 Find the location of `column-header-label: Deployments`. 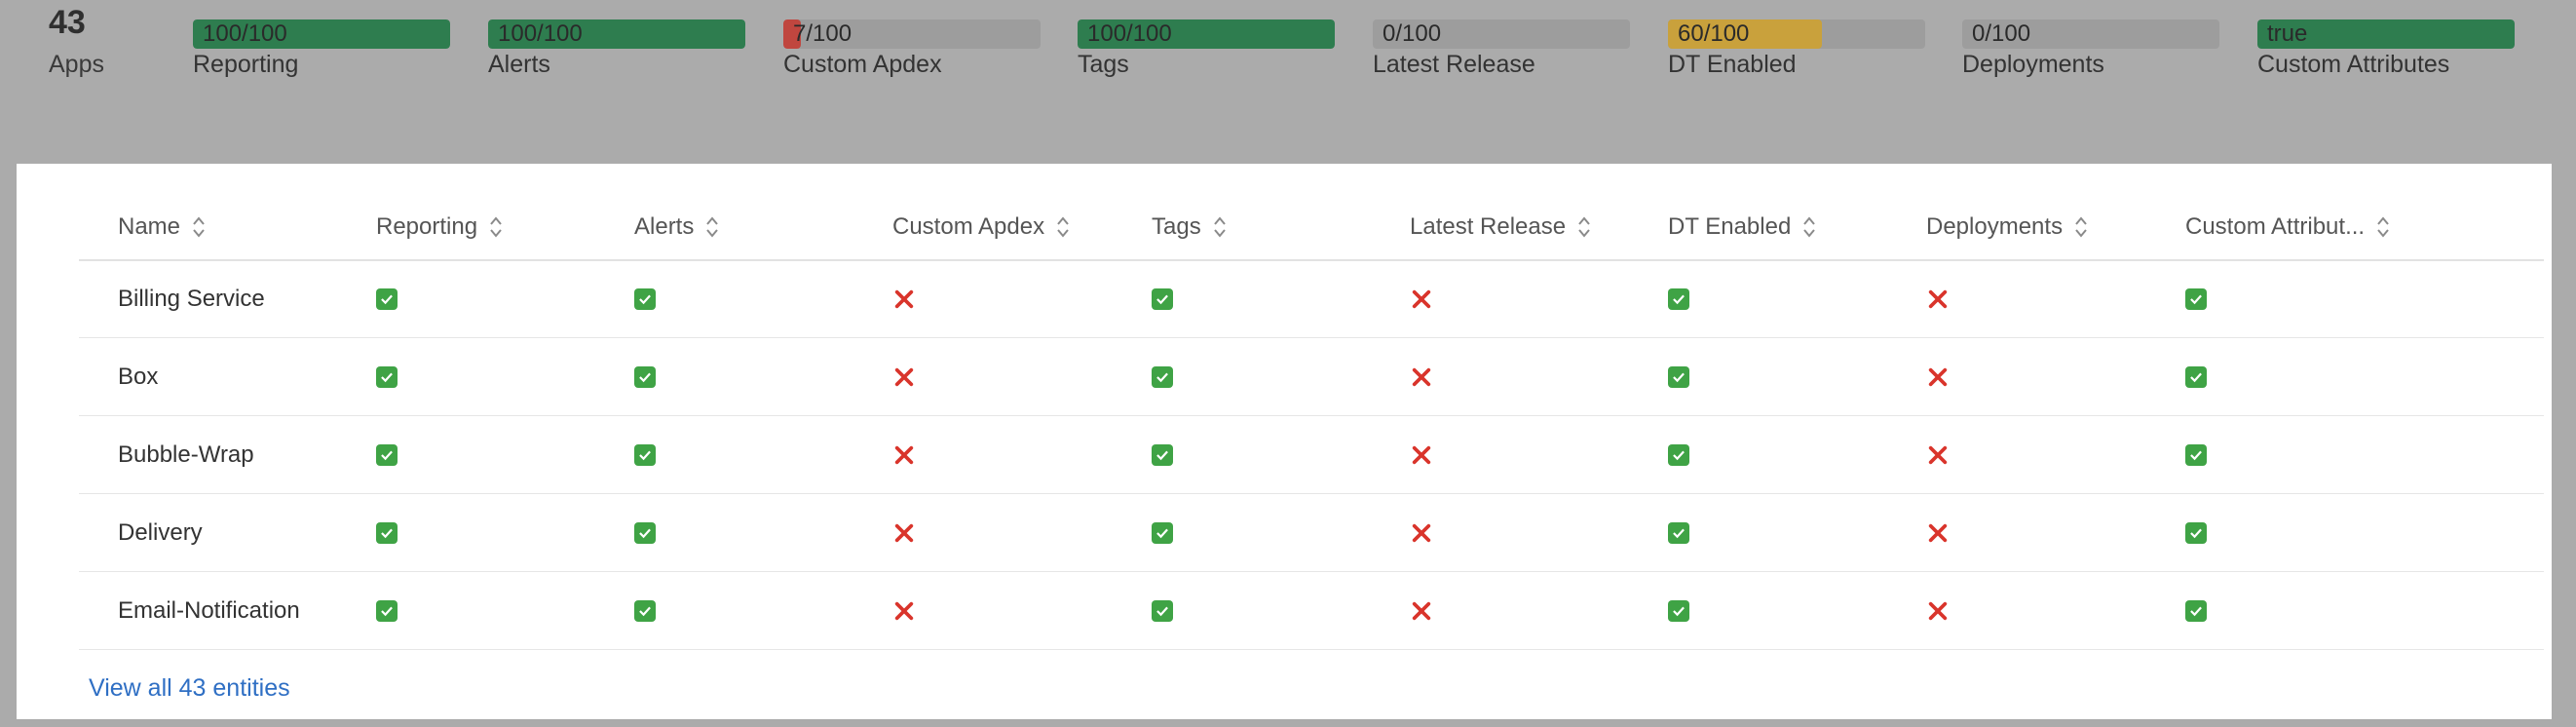

column-header-label: Deployments is located at coordinates (1995, 226).